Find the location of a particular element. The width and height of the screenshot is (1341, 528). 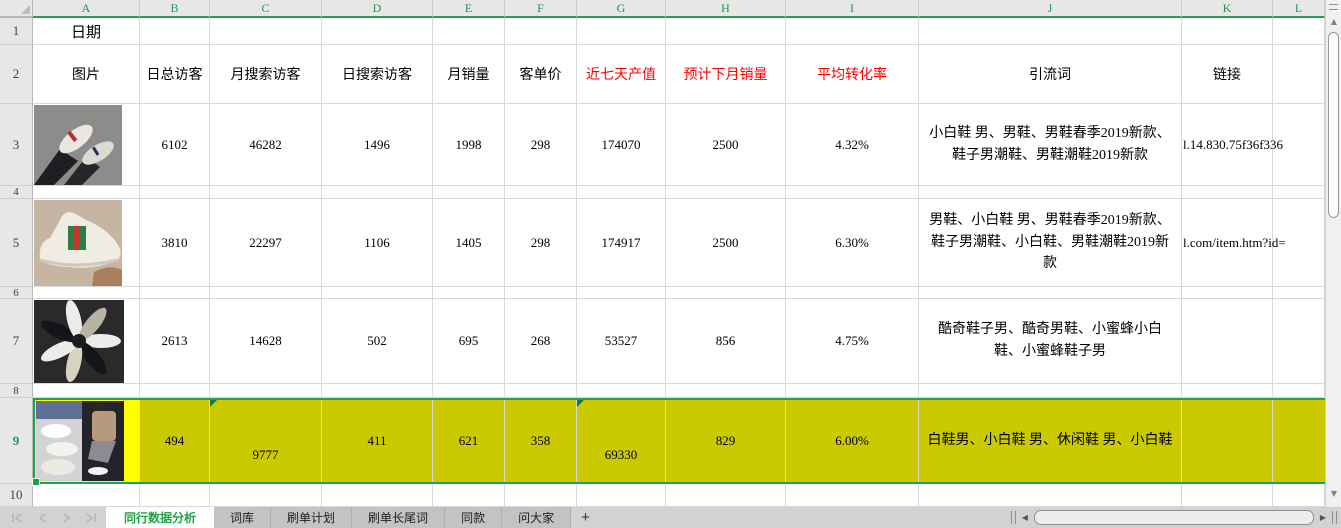

cell-monthly-sales: 1998 is located at coordinates (469, 145).